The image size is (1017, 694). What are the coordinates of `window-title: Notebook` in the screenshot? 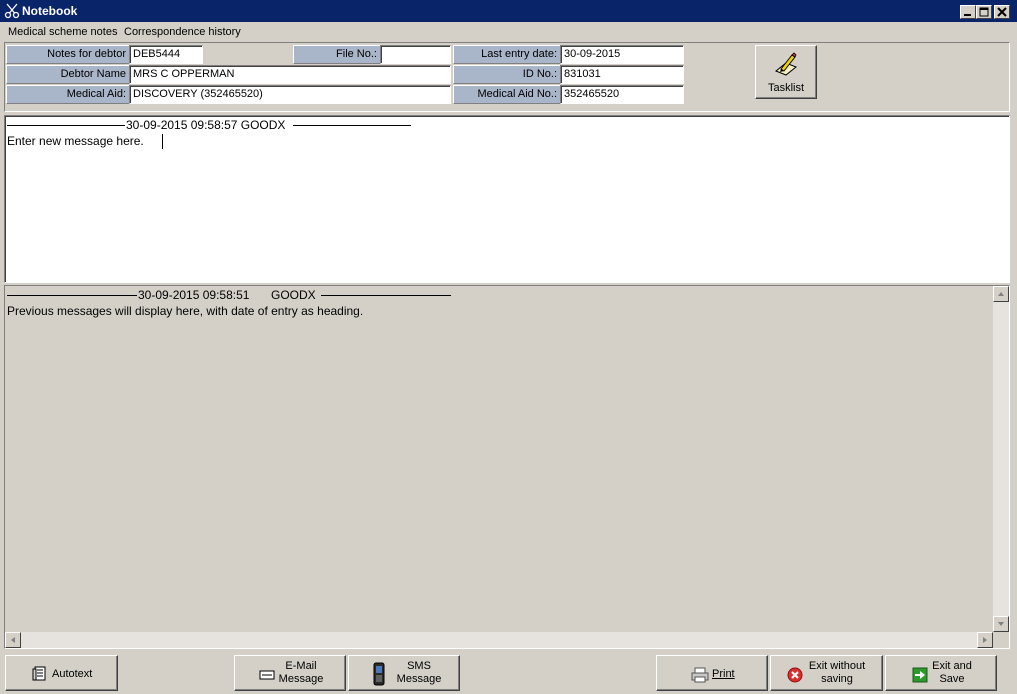 It's located at (50, 11).